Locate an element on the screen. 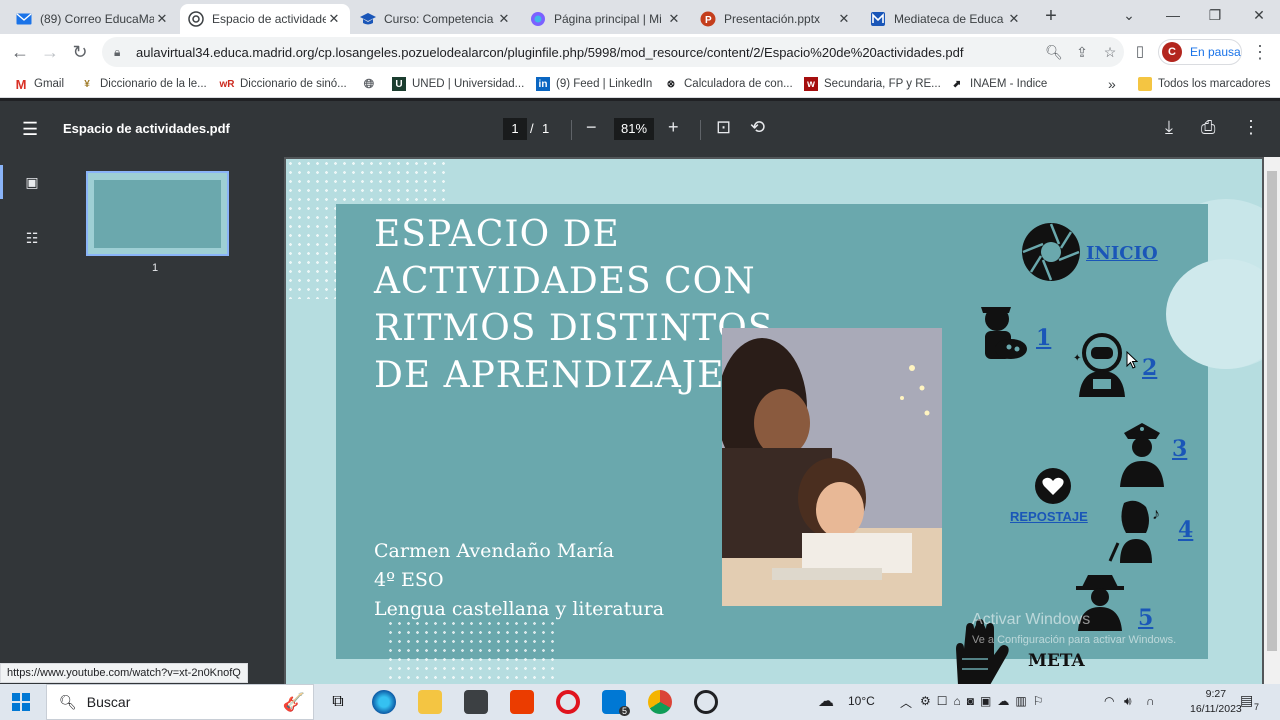 The height and width of the screenshot is (720, 1280). date: 16/11/2023 is located at coordinates (1216, 709).